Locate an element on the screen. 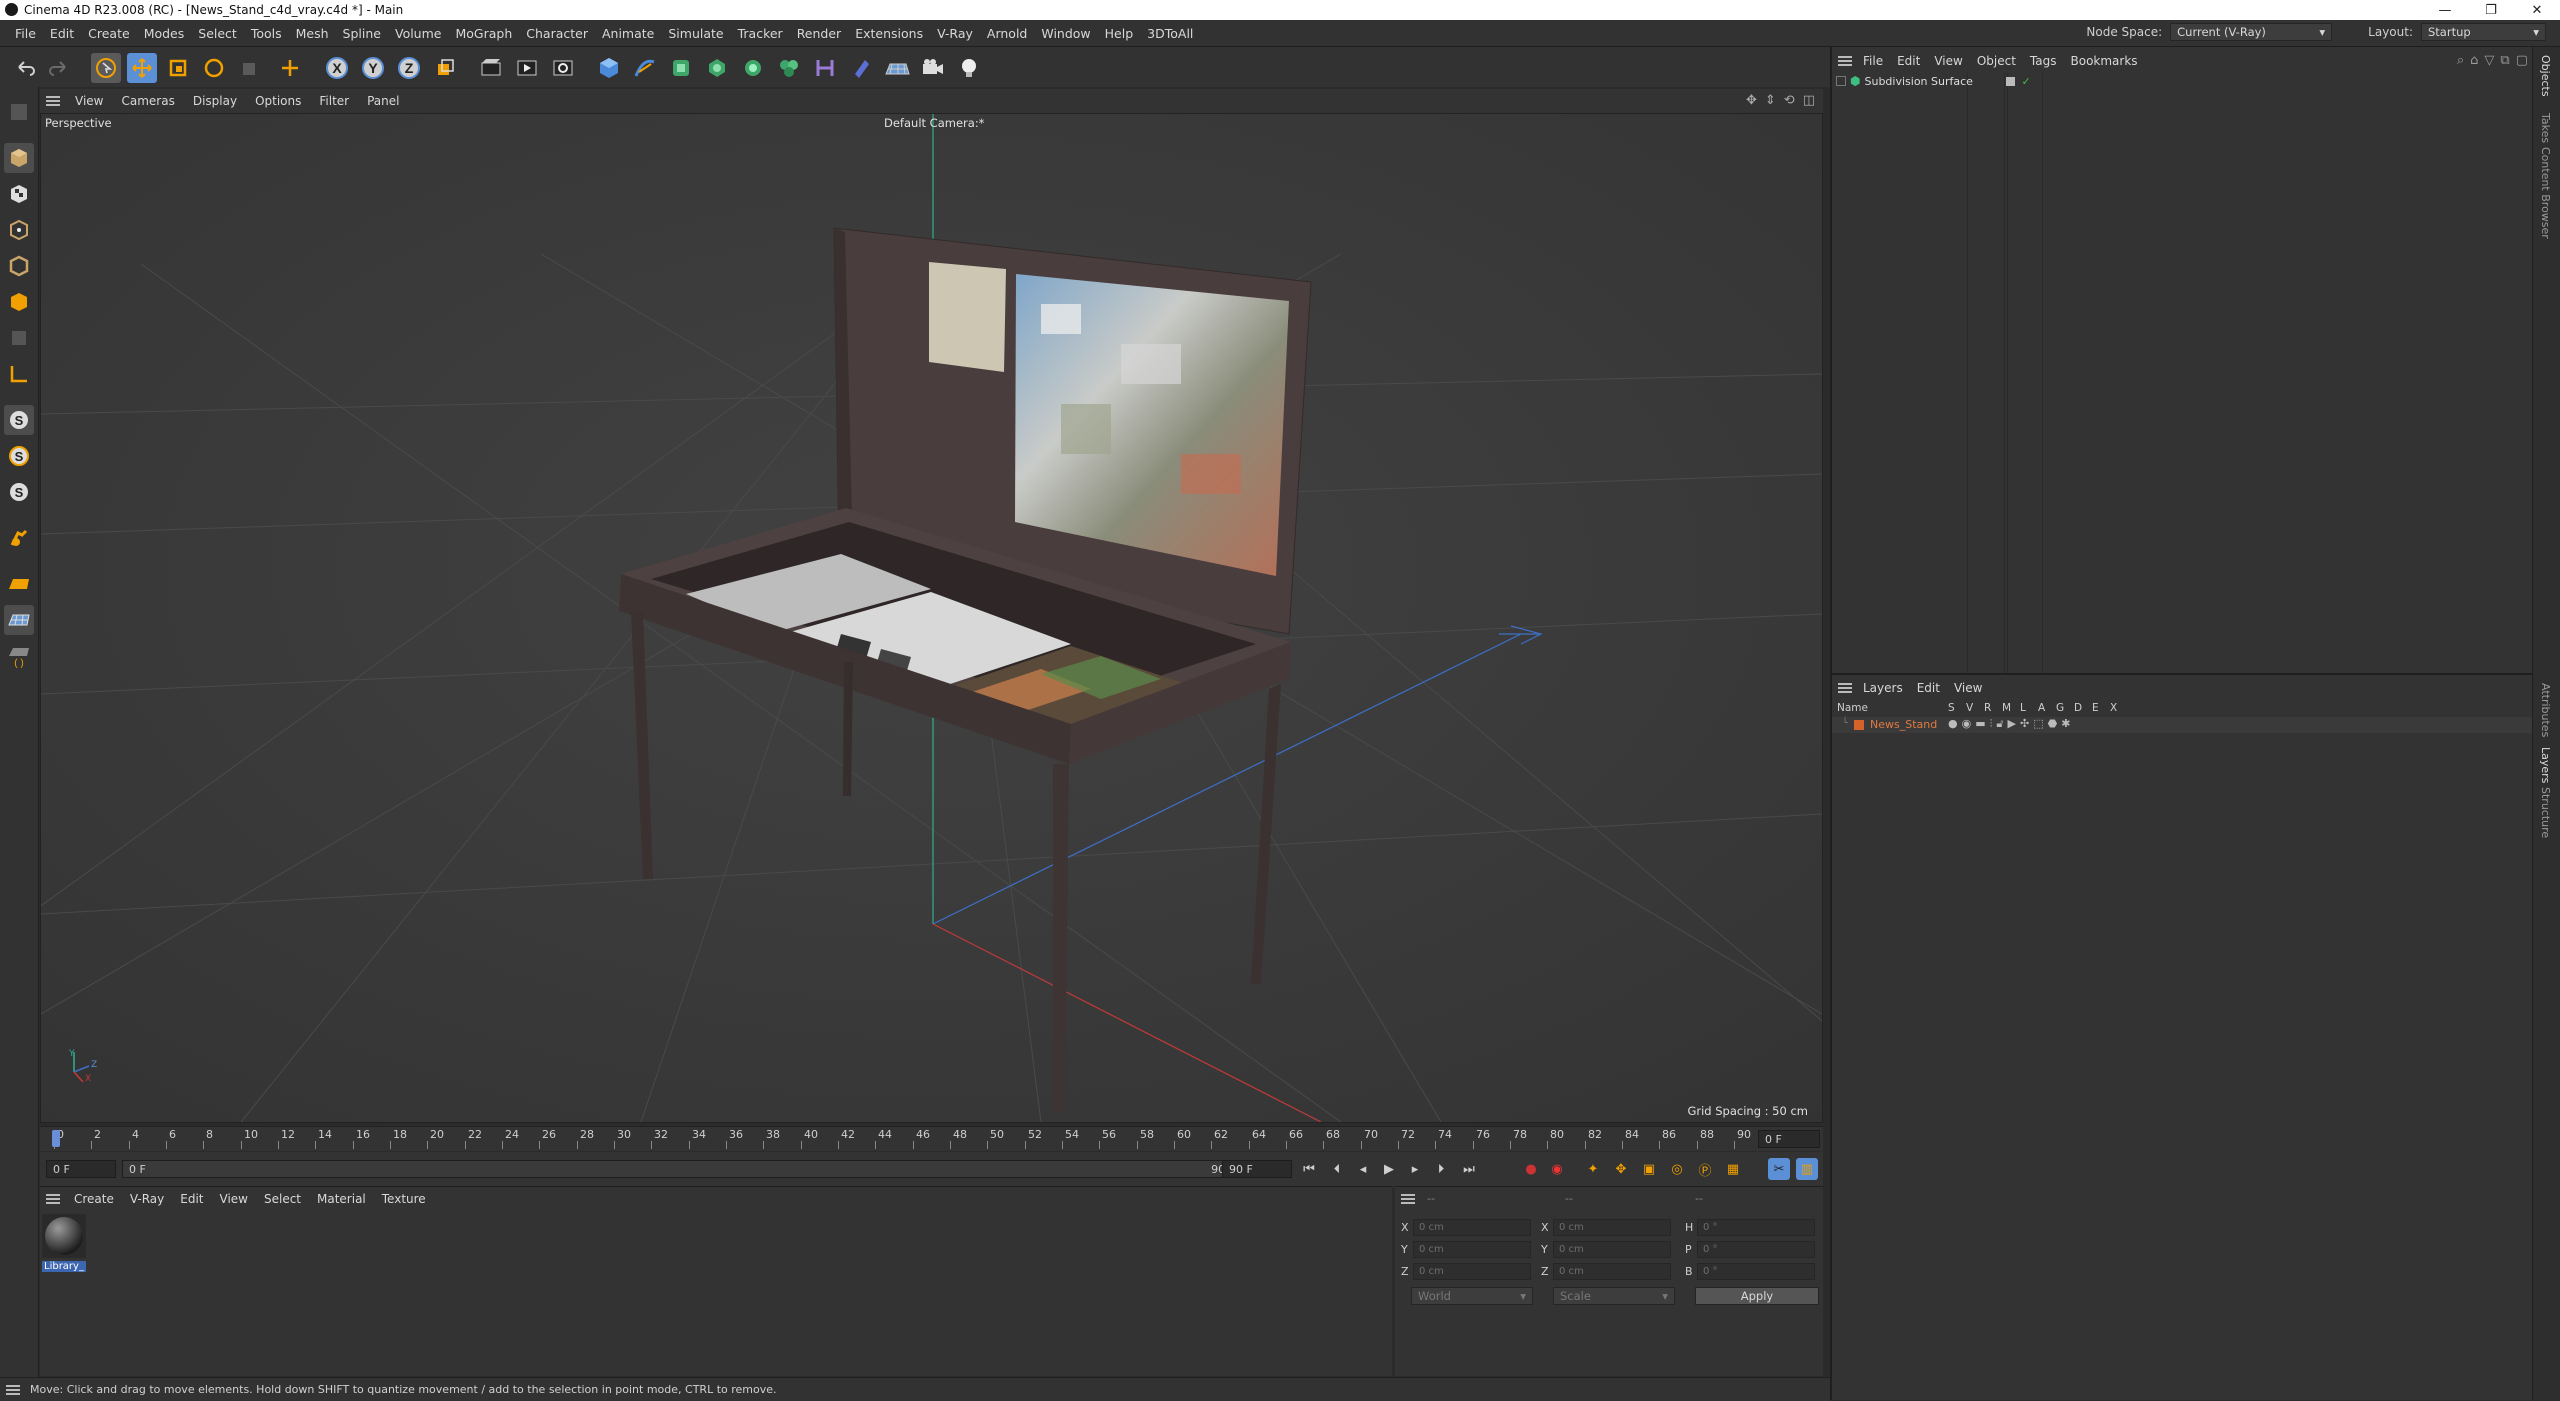 This screenshot has height=1401, width=2560. minimize-button: — is located at coordinates (2445, 10).